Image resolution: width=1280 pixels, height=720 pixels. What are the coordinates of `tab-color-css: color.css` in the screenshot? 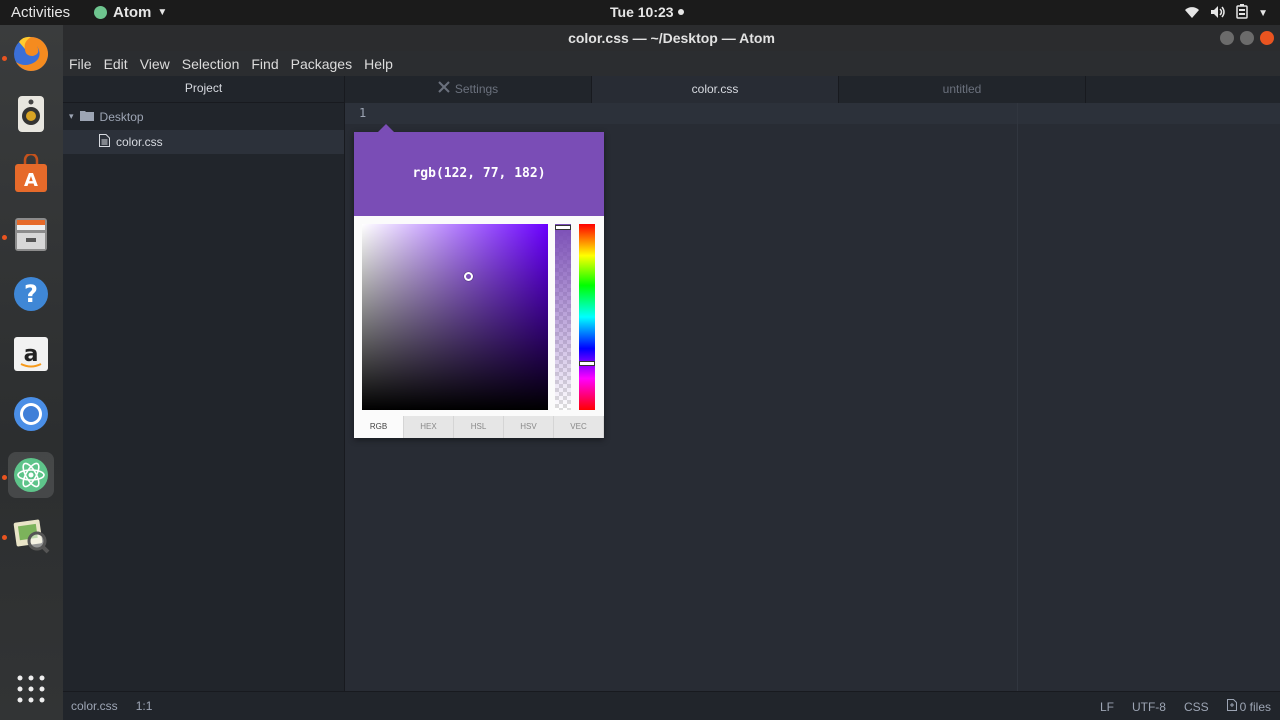 It's located at (715, 89).